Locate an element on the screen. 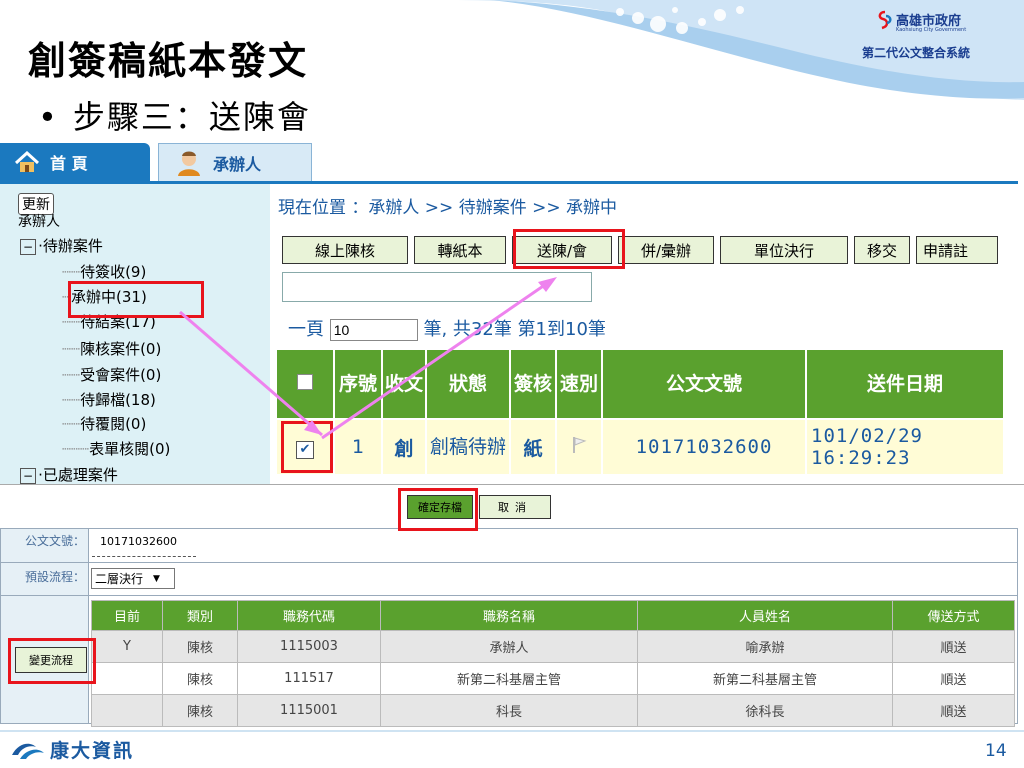 The width and height of the screenshot is (1024, 768). company-logo: 康大資訊 is located at coordinates (72, 749).